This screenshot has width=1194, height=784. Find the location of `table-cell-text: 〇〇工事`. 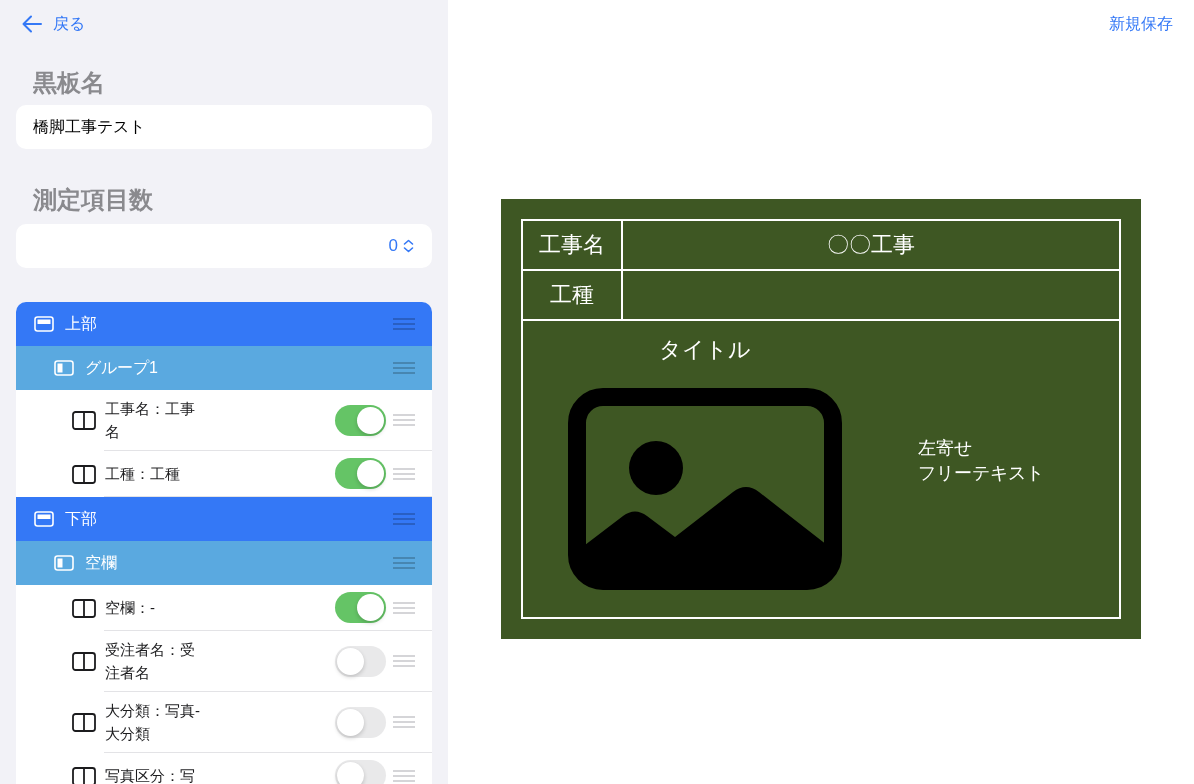

table-cell-text: 〇〇工事 is located at coordinates (871, 245).